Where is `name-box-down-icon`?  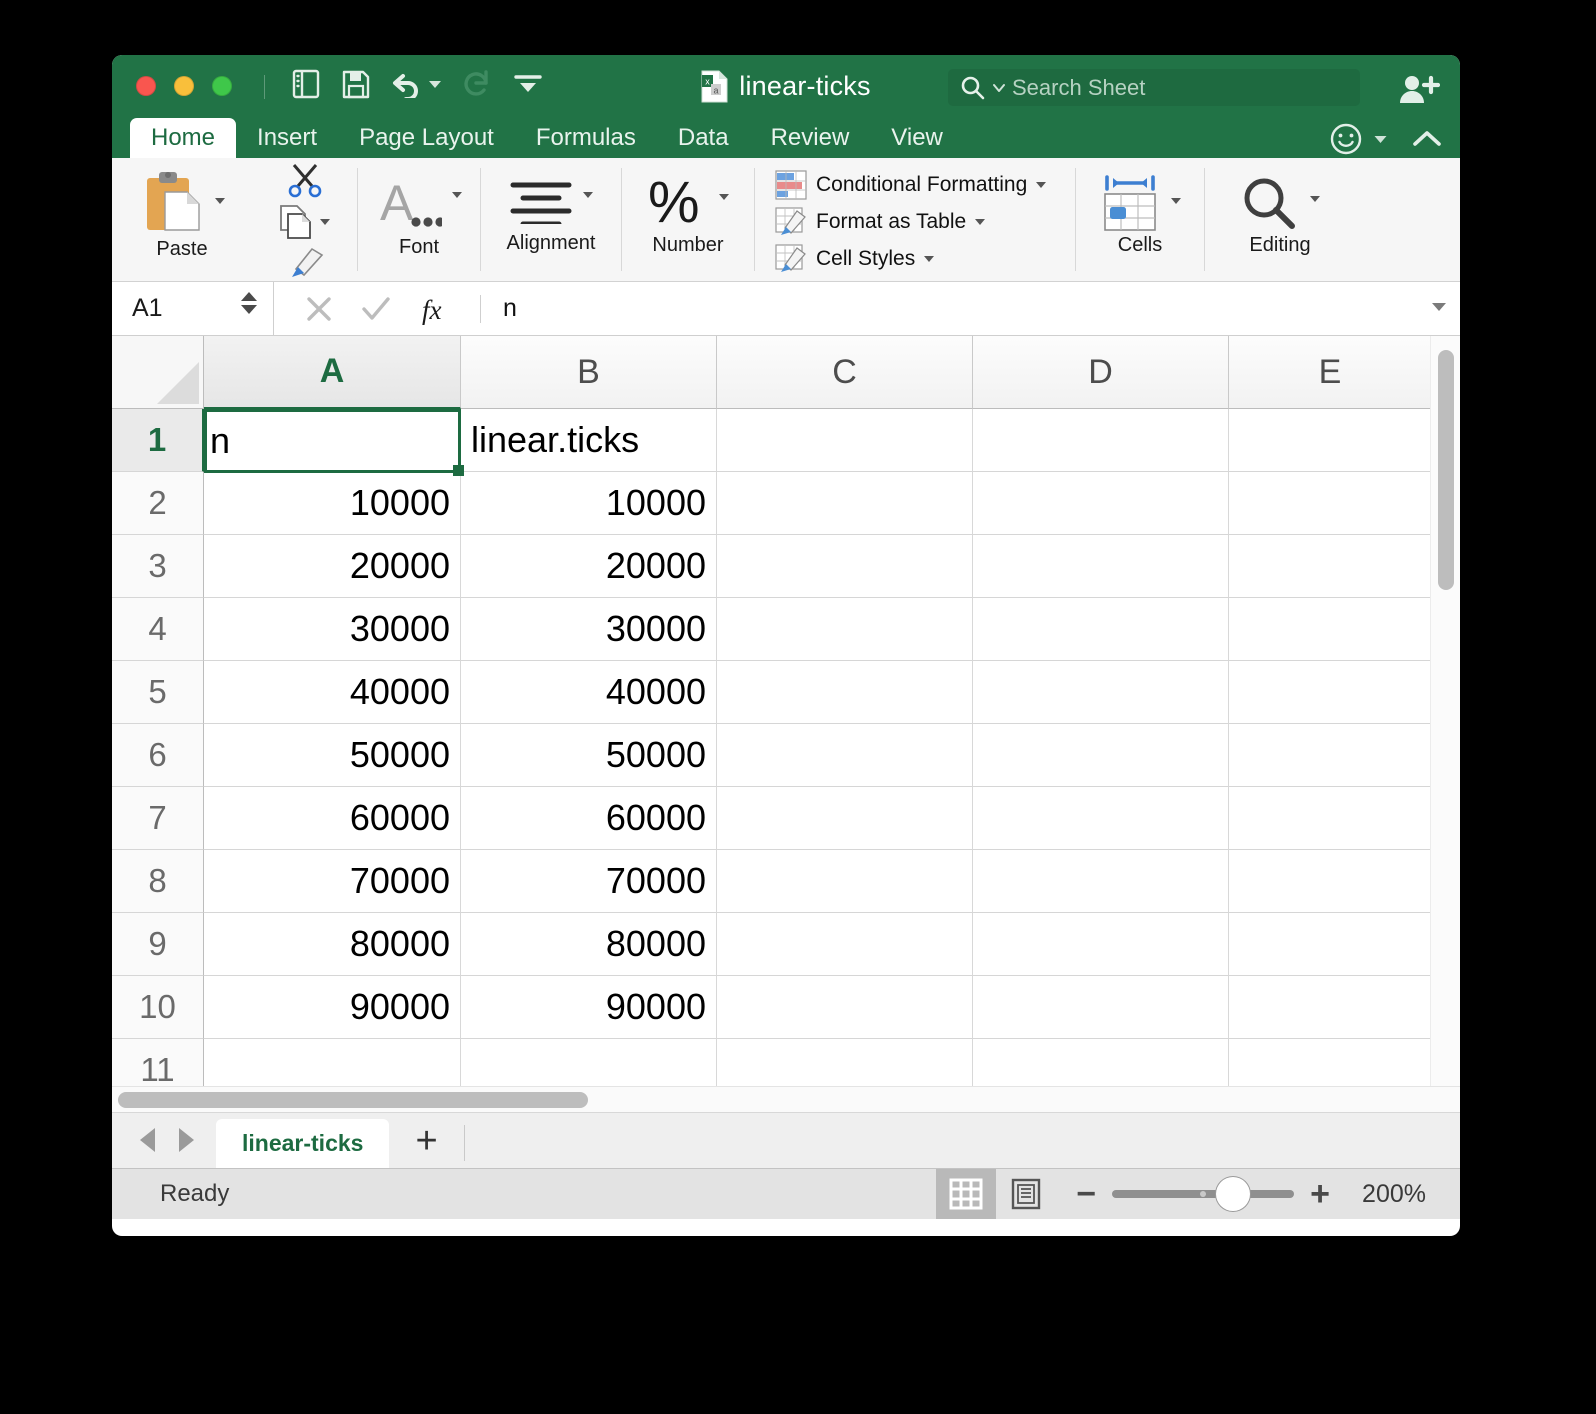 name-box-down-icon is located at coordinates (249, 309).